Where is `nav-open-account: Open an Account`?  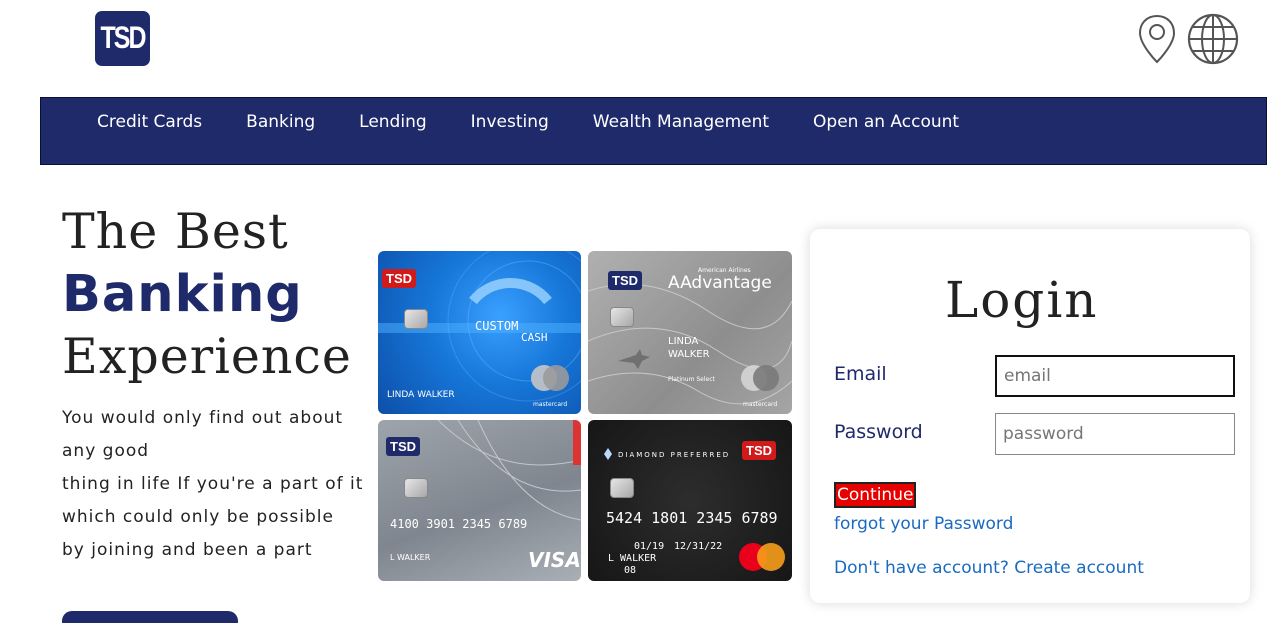
nav-open-account: Open an Account is located at coordinates (886, 122).